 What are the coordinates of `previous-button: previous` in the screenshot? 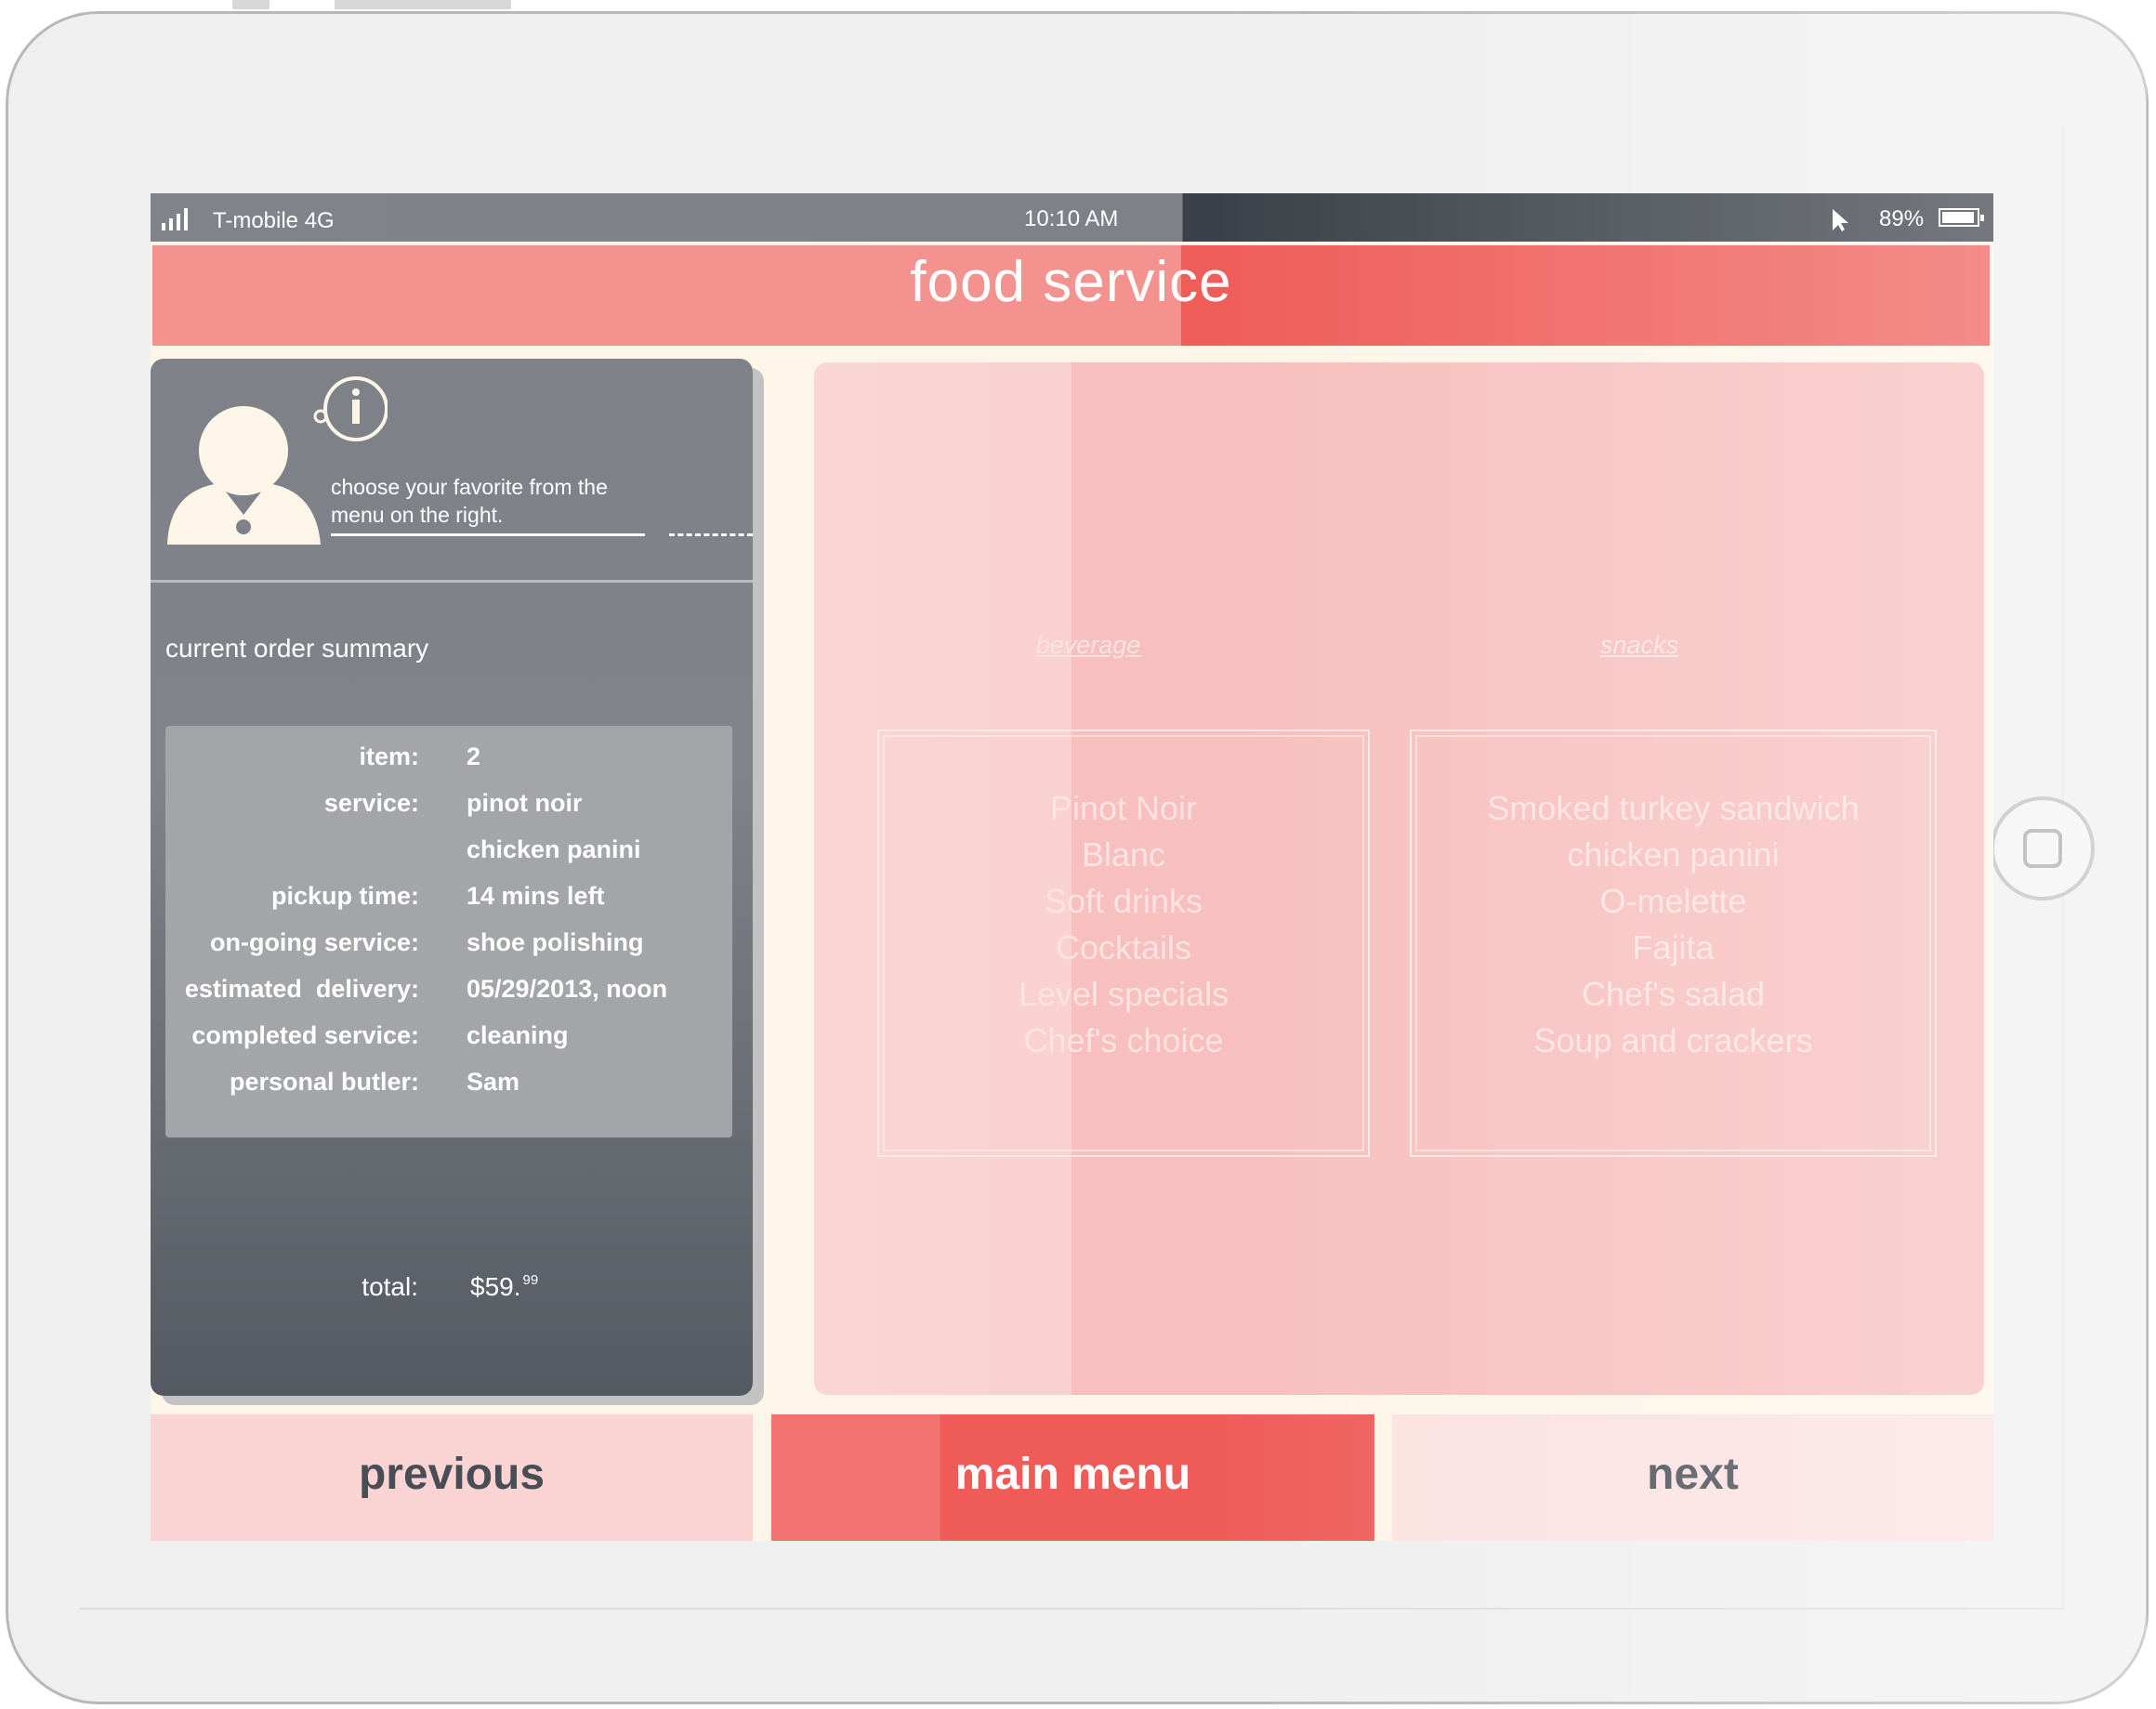 It's located at (452, 1477).